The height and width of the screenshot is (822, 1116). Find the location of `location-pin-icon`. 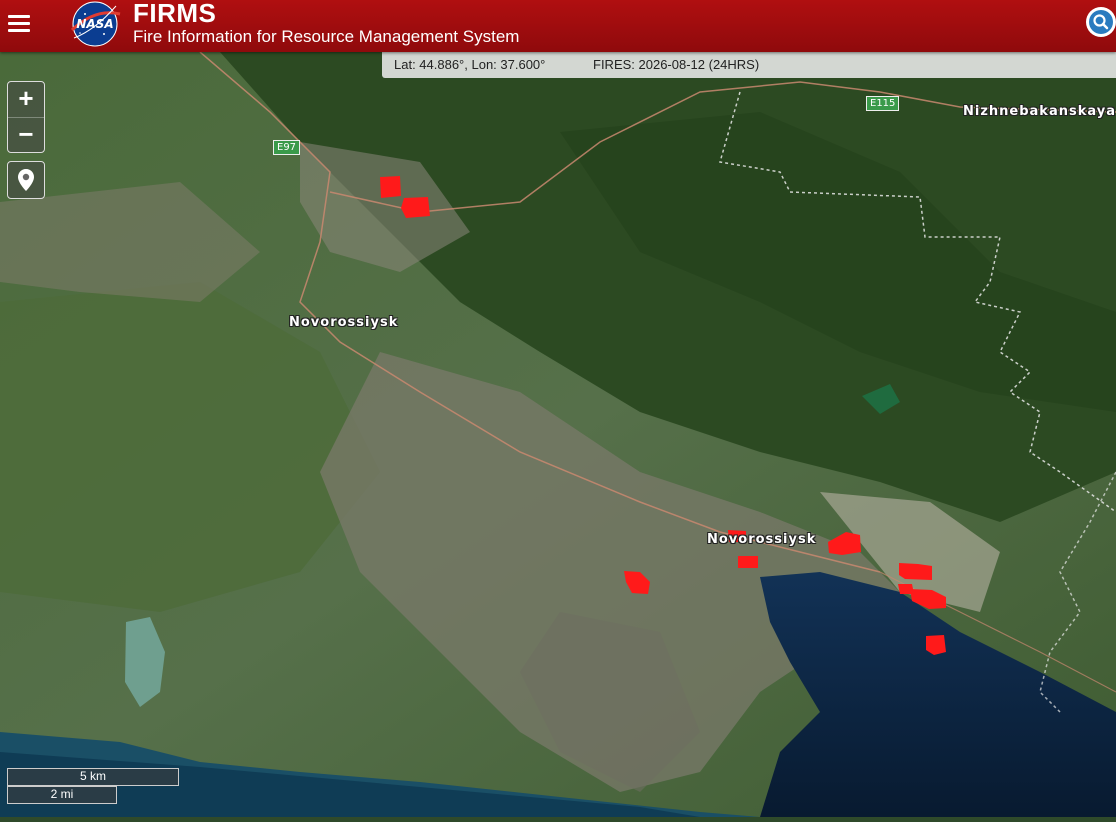

location-pin-icon is located at coordinates (26, 180).